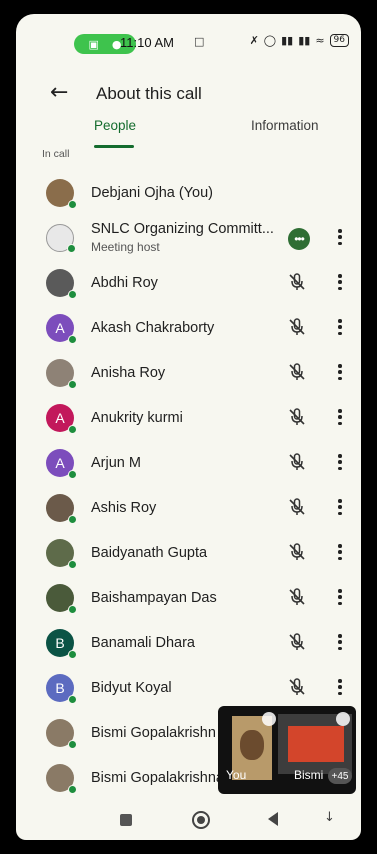  What do you see at coordinates (154, 598) in the screenshot?
I see `participant-name: Baishampayan Das` at bounding box center [154, 598].